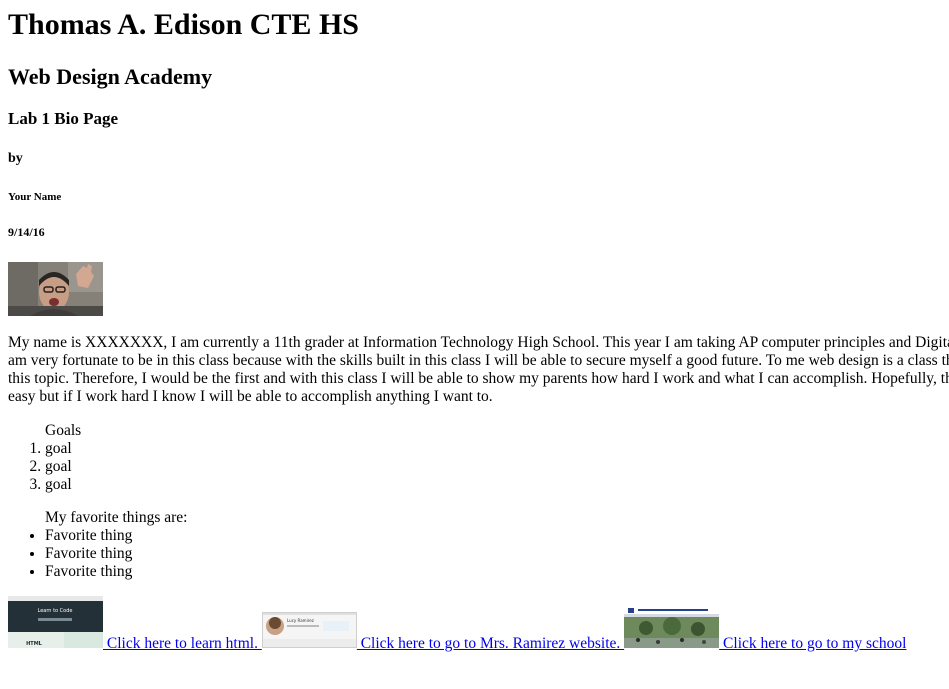 This screenshot has height=689, width=949. I want to click on ramirez-thumbnail-graphic: Lucy Ramirez, so click(309, 630).